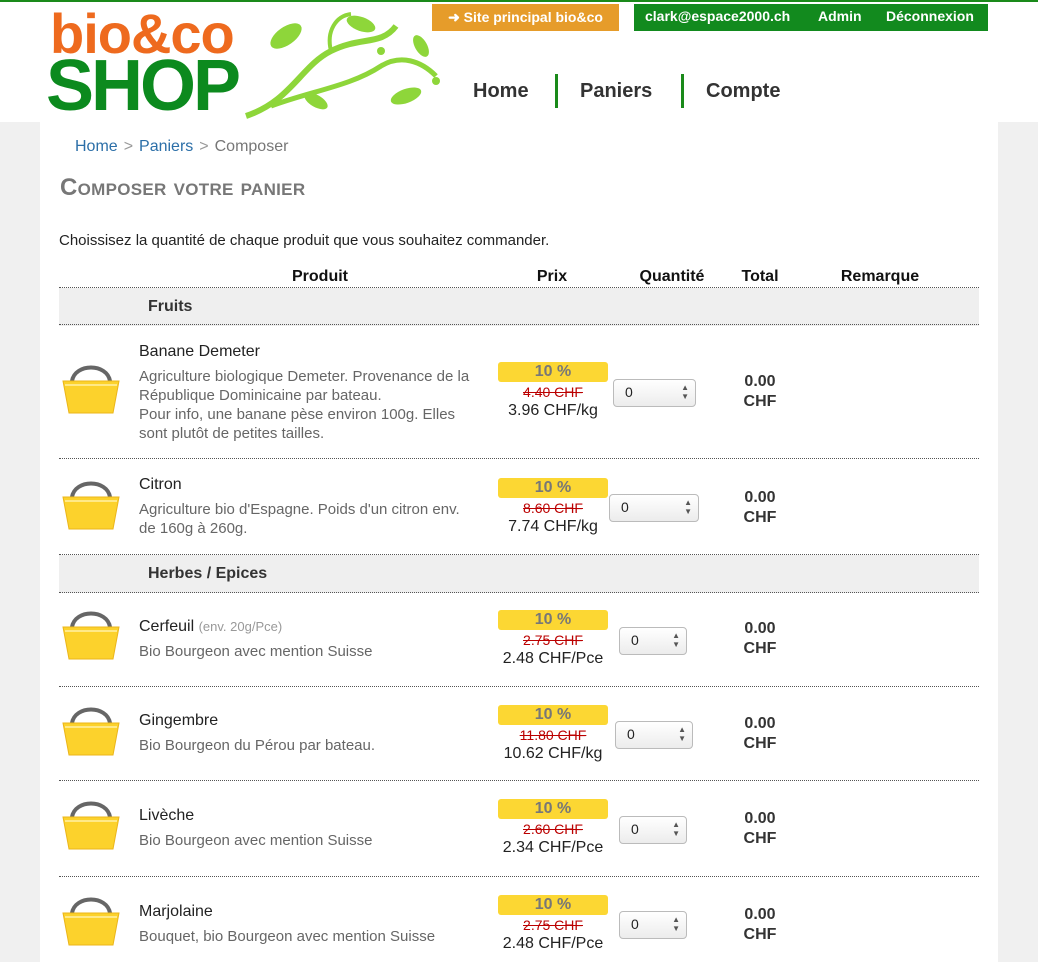  What do you see at coordinates (166, 146) in the screenshot?
I see `breadcrumb-paniers: Paniers` at bounding box center [166, 146].